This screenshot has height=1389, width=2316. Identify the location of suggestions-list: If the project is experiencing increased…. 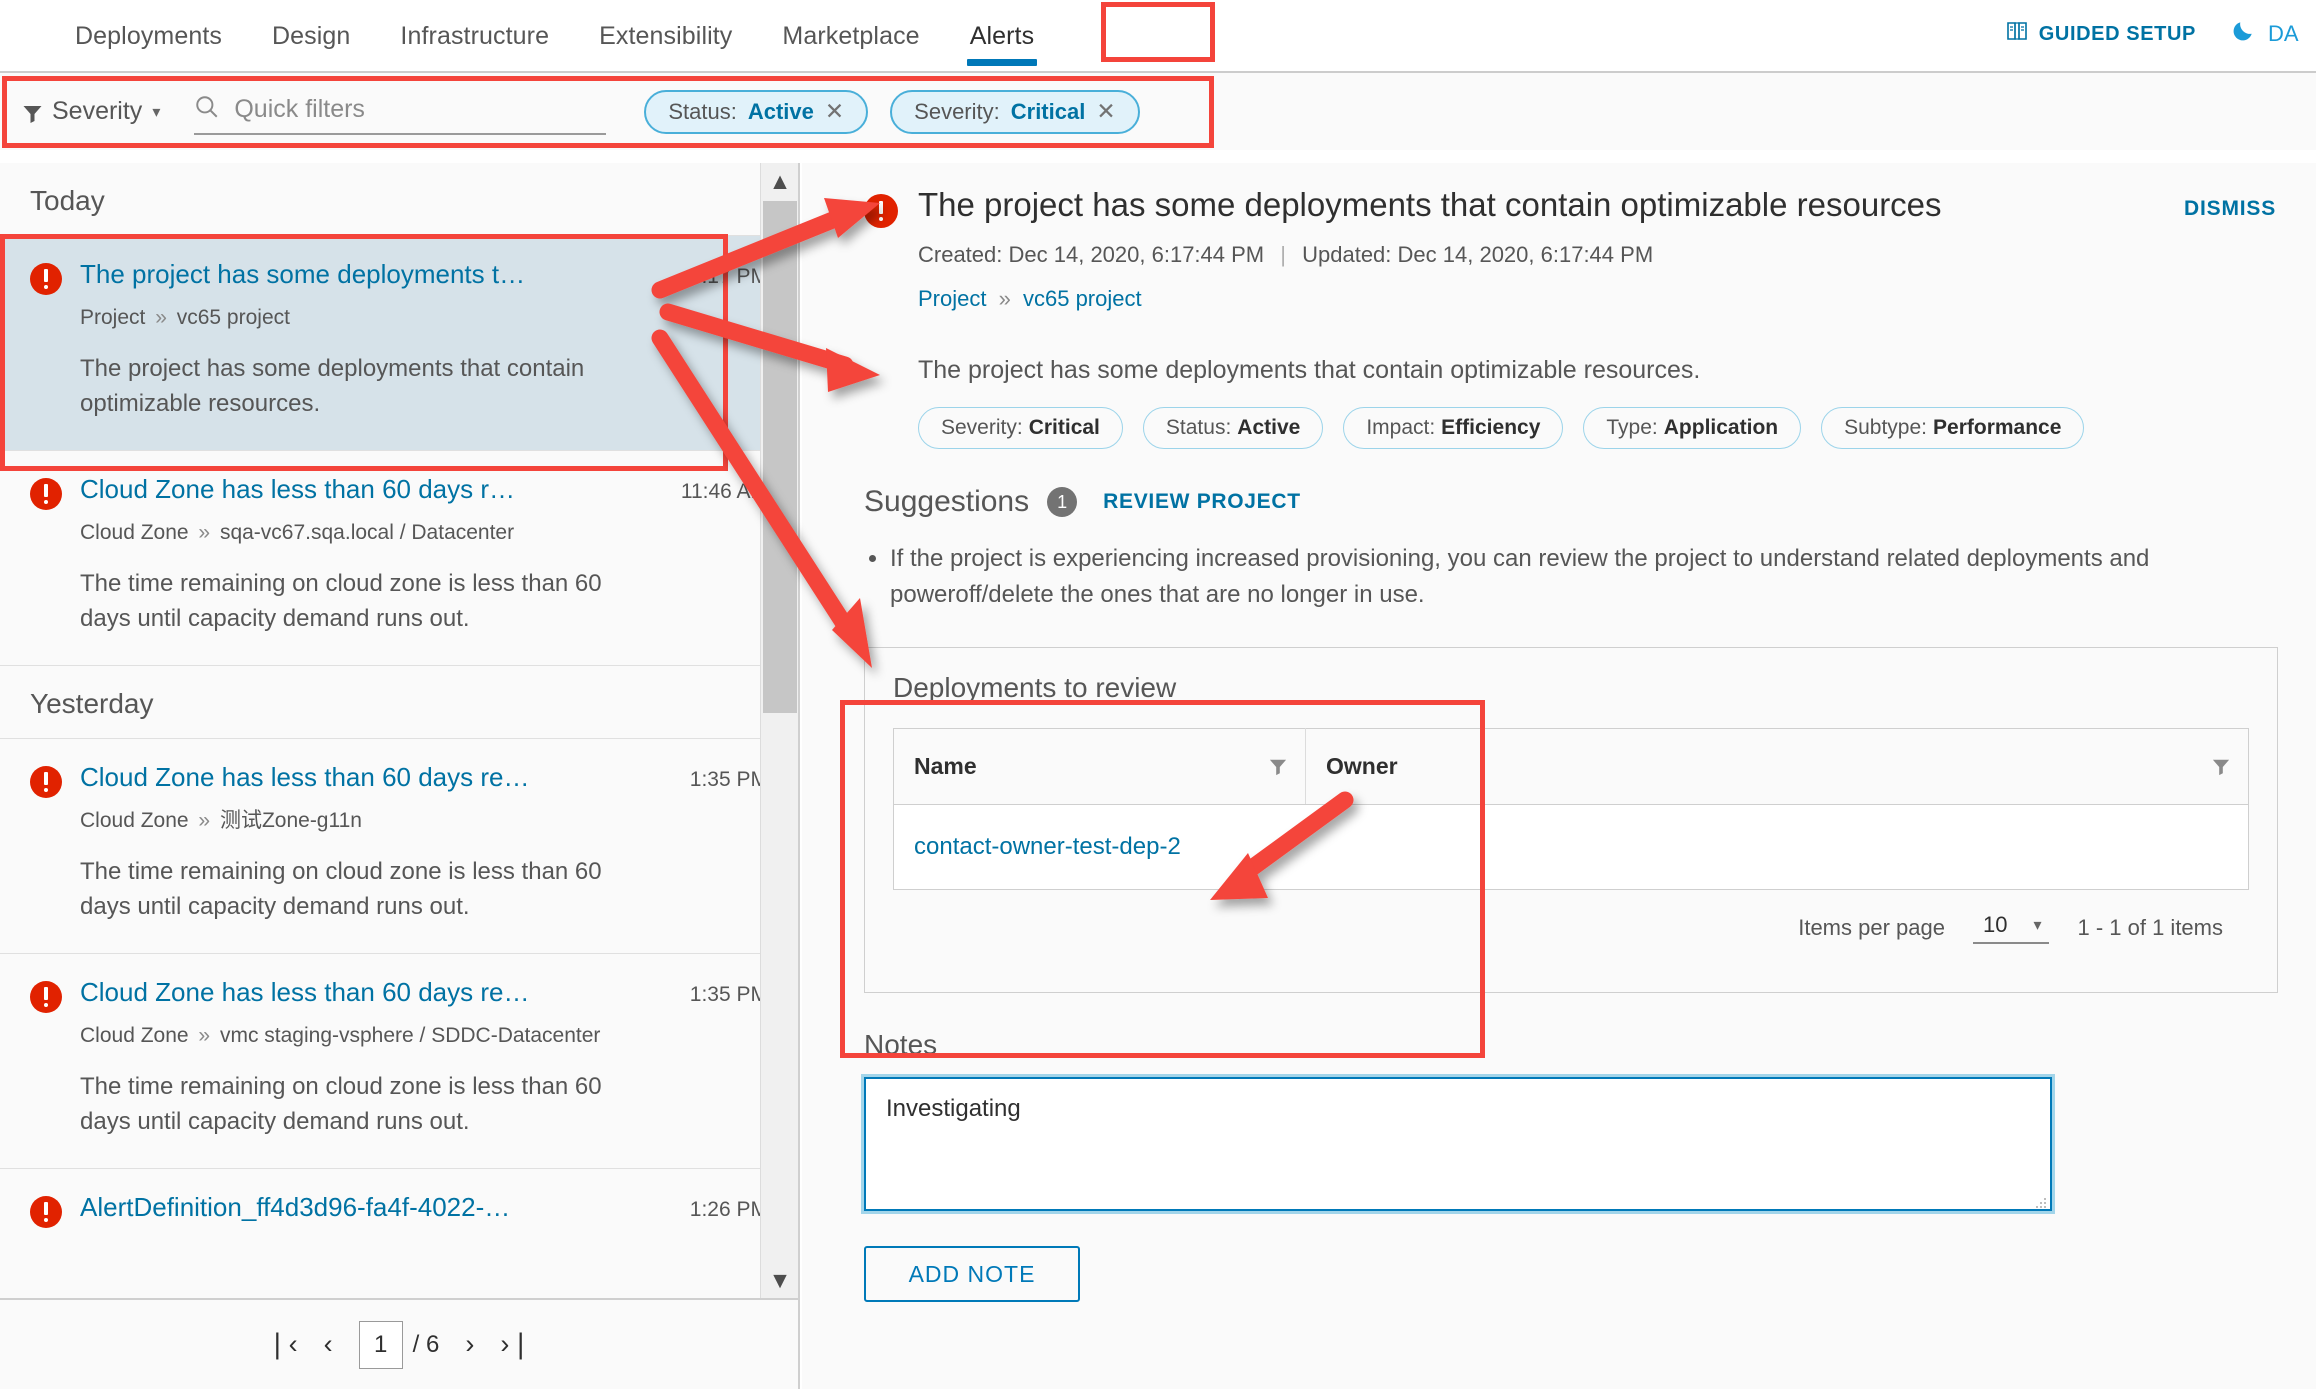
(1570, 577).